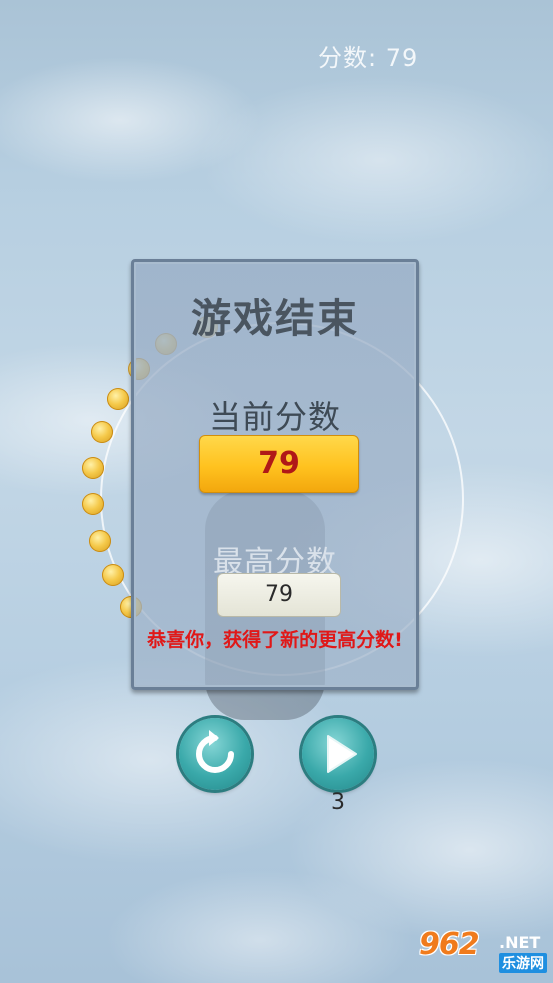  Describe the element at coordinates (279, 464) in the screenshot. I see `current-score-value: 79` at that location.